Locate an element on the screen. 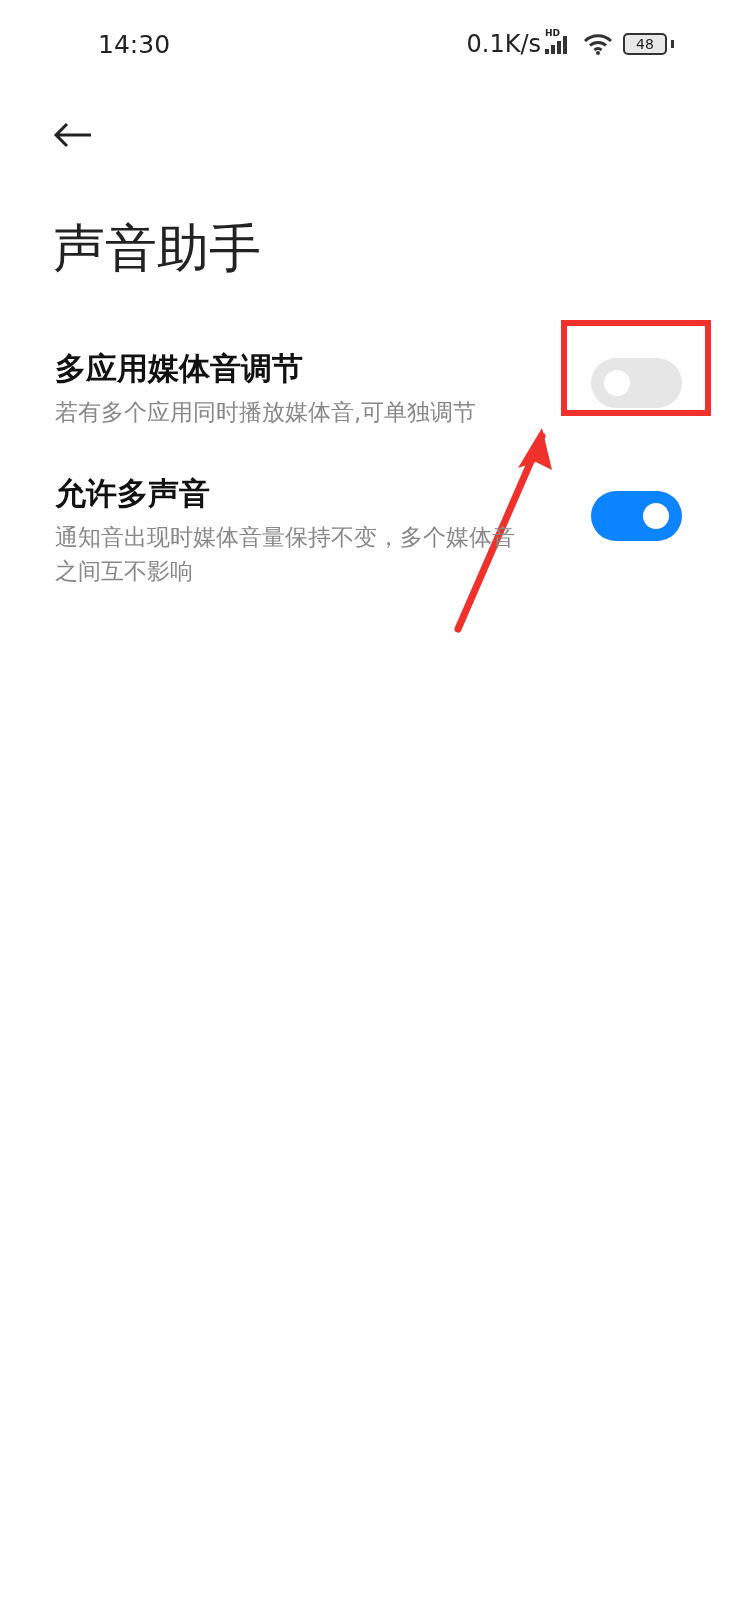  network-speed: 0.1K/s is located at coordinates (503, 44).